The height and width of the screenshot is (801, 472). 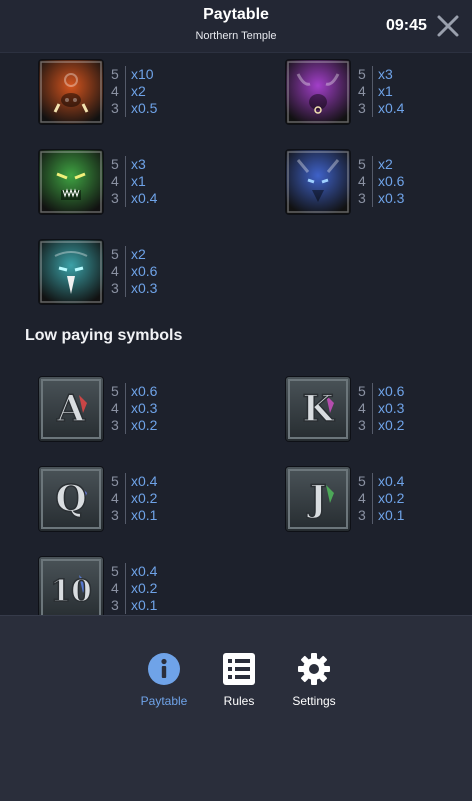 What do you see at coordinates (314, 701) in the screenshot?
I see `nav-settings-label: Settings` at bounding box center [314, 701].